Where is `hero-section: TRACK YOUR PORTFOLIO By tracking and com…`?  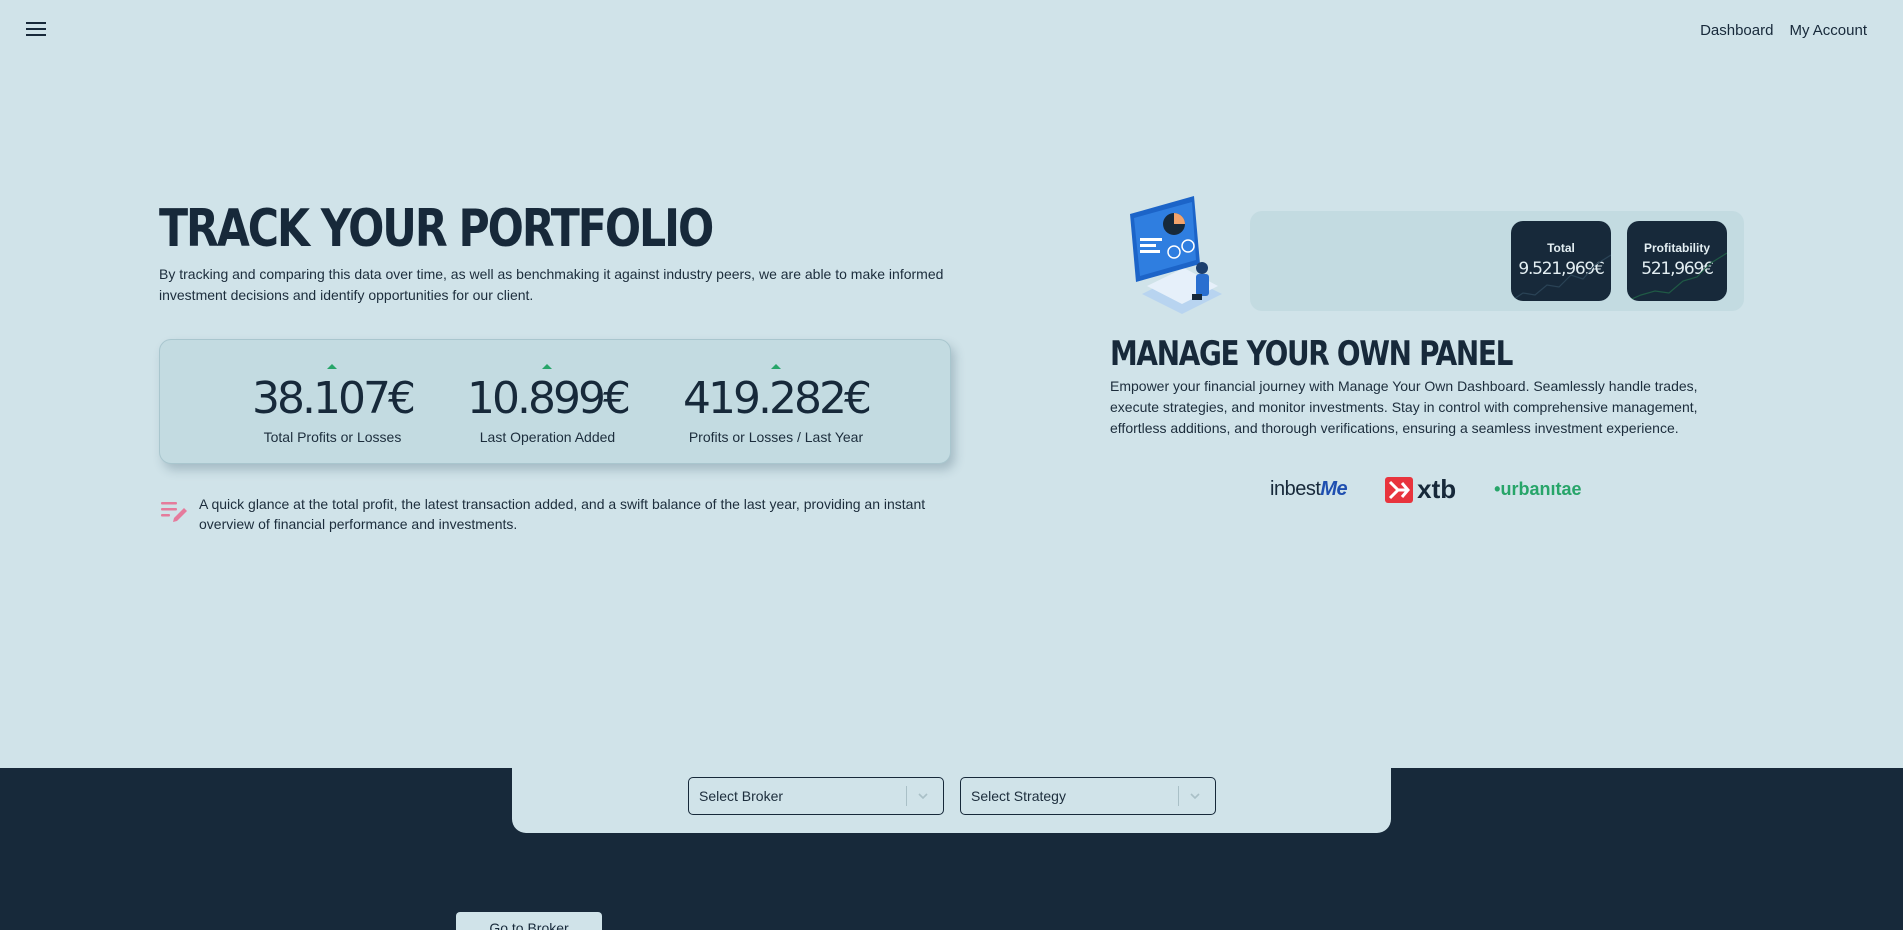
hero-section: TRACK YOUR PORTFOLIO By tracking and com… is located at coordinates (559, 253).